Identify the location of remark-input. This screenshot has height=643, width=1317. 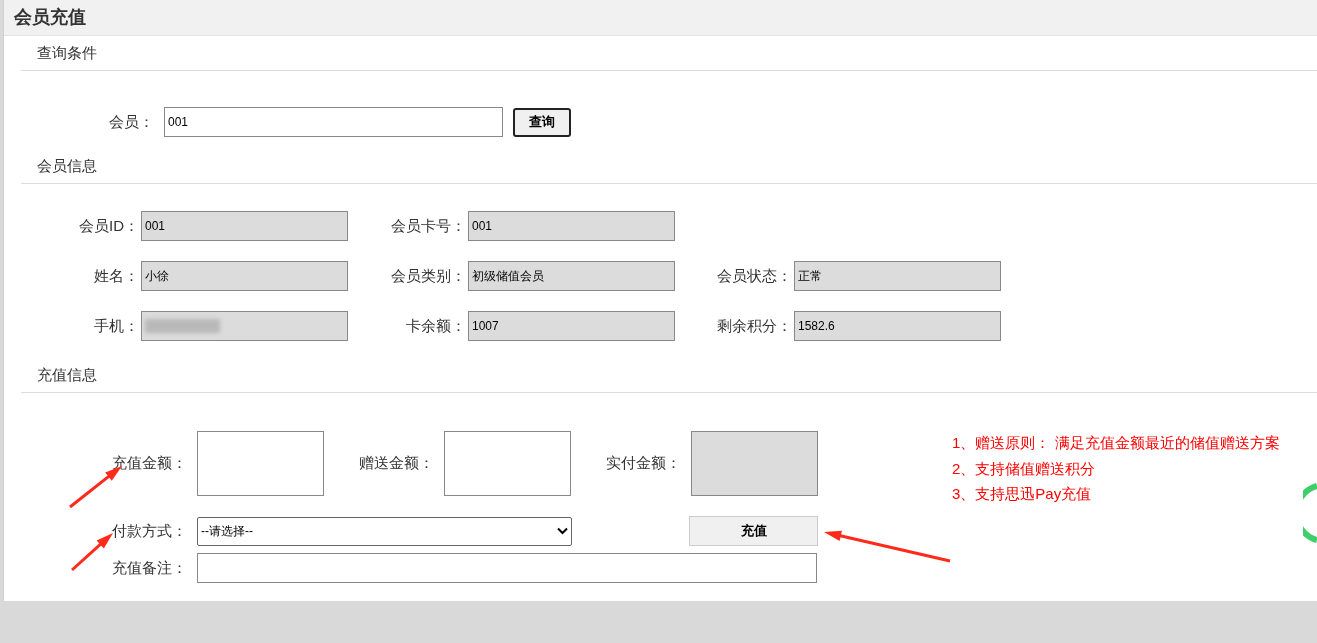
(507, 568).